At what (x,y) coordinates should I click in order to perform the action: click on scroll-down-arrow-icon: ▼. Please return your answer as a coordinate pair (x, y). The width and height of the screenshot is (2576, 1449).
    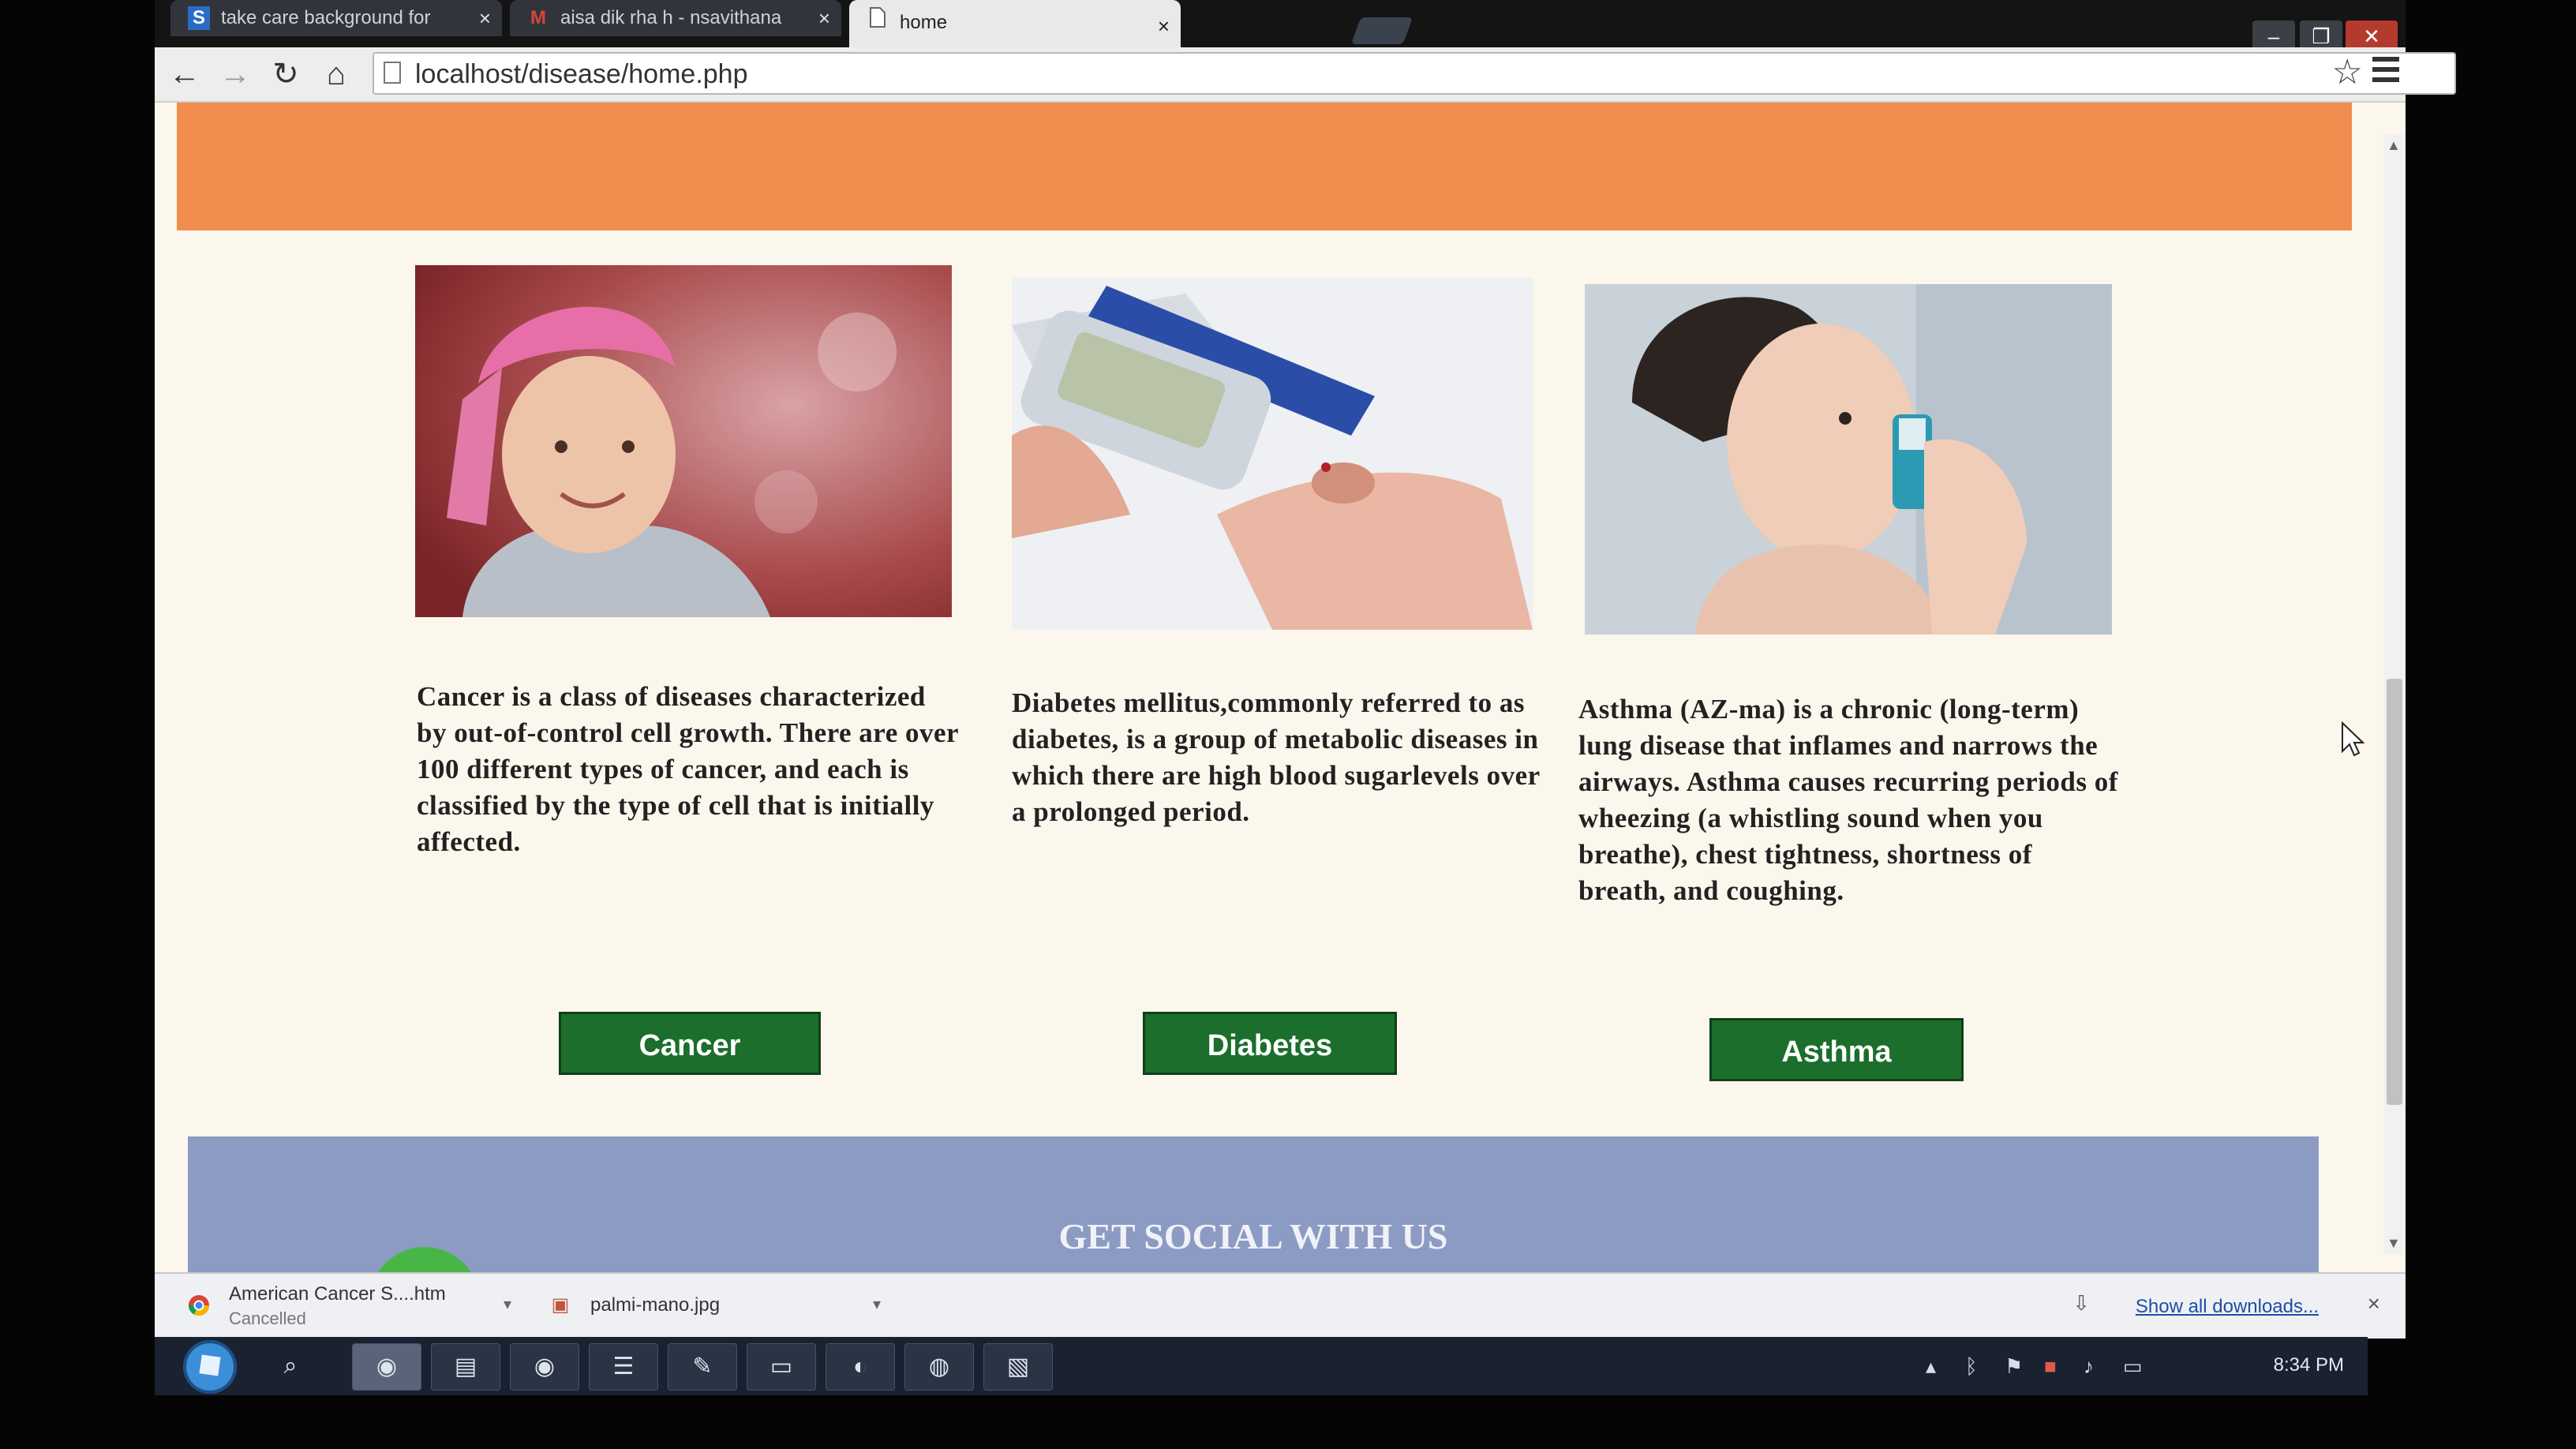
    Looking at the image, I should click on (2394, 1243).